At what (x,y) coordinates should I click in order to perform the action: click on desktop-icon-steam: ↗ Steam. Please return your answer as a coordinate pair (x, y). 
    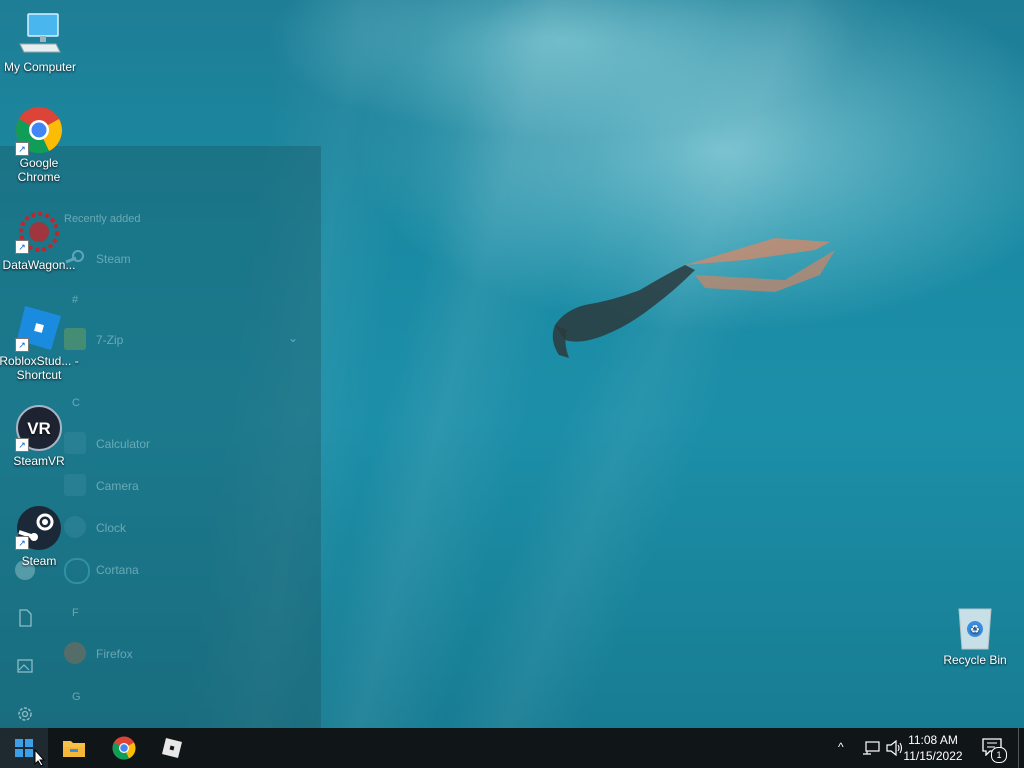
    Looking at the image, I should click on (39, 536).